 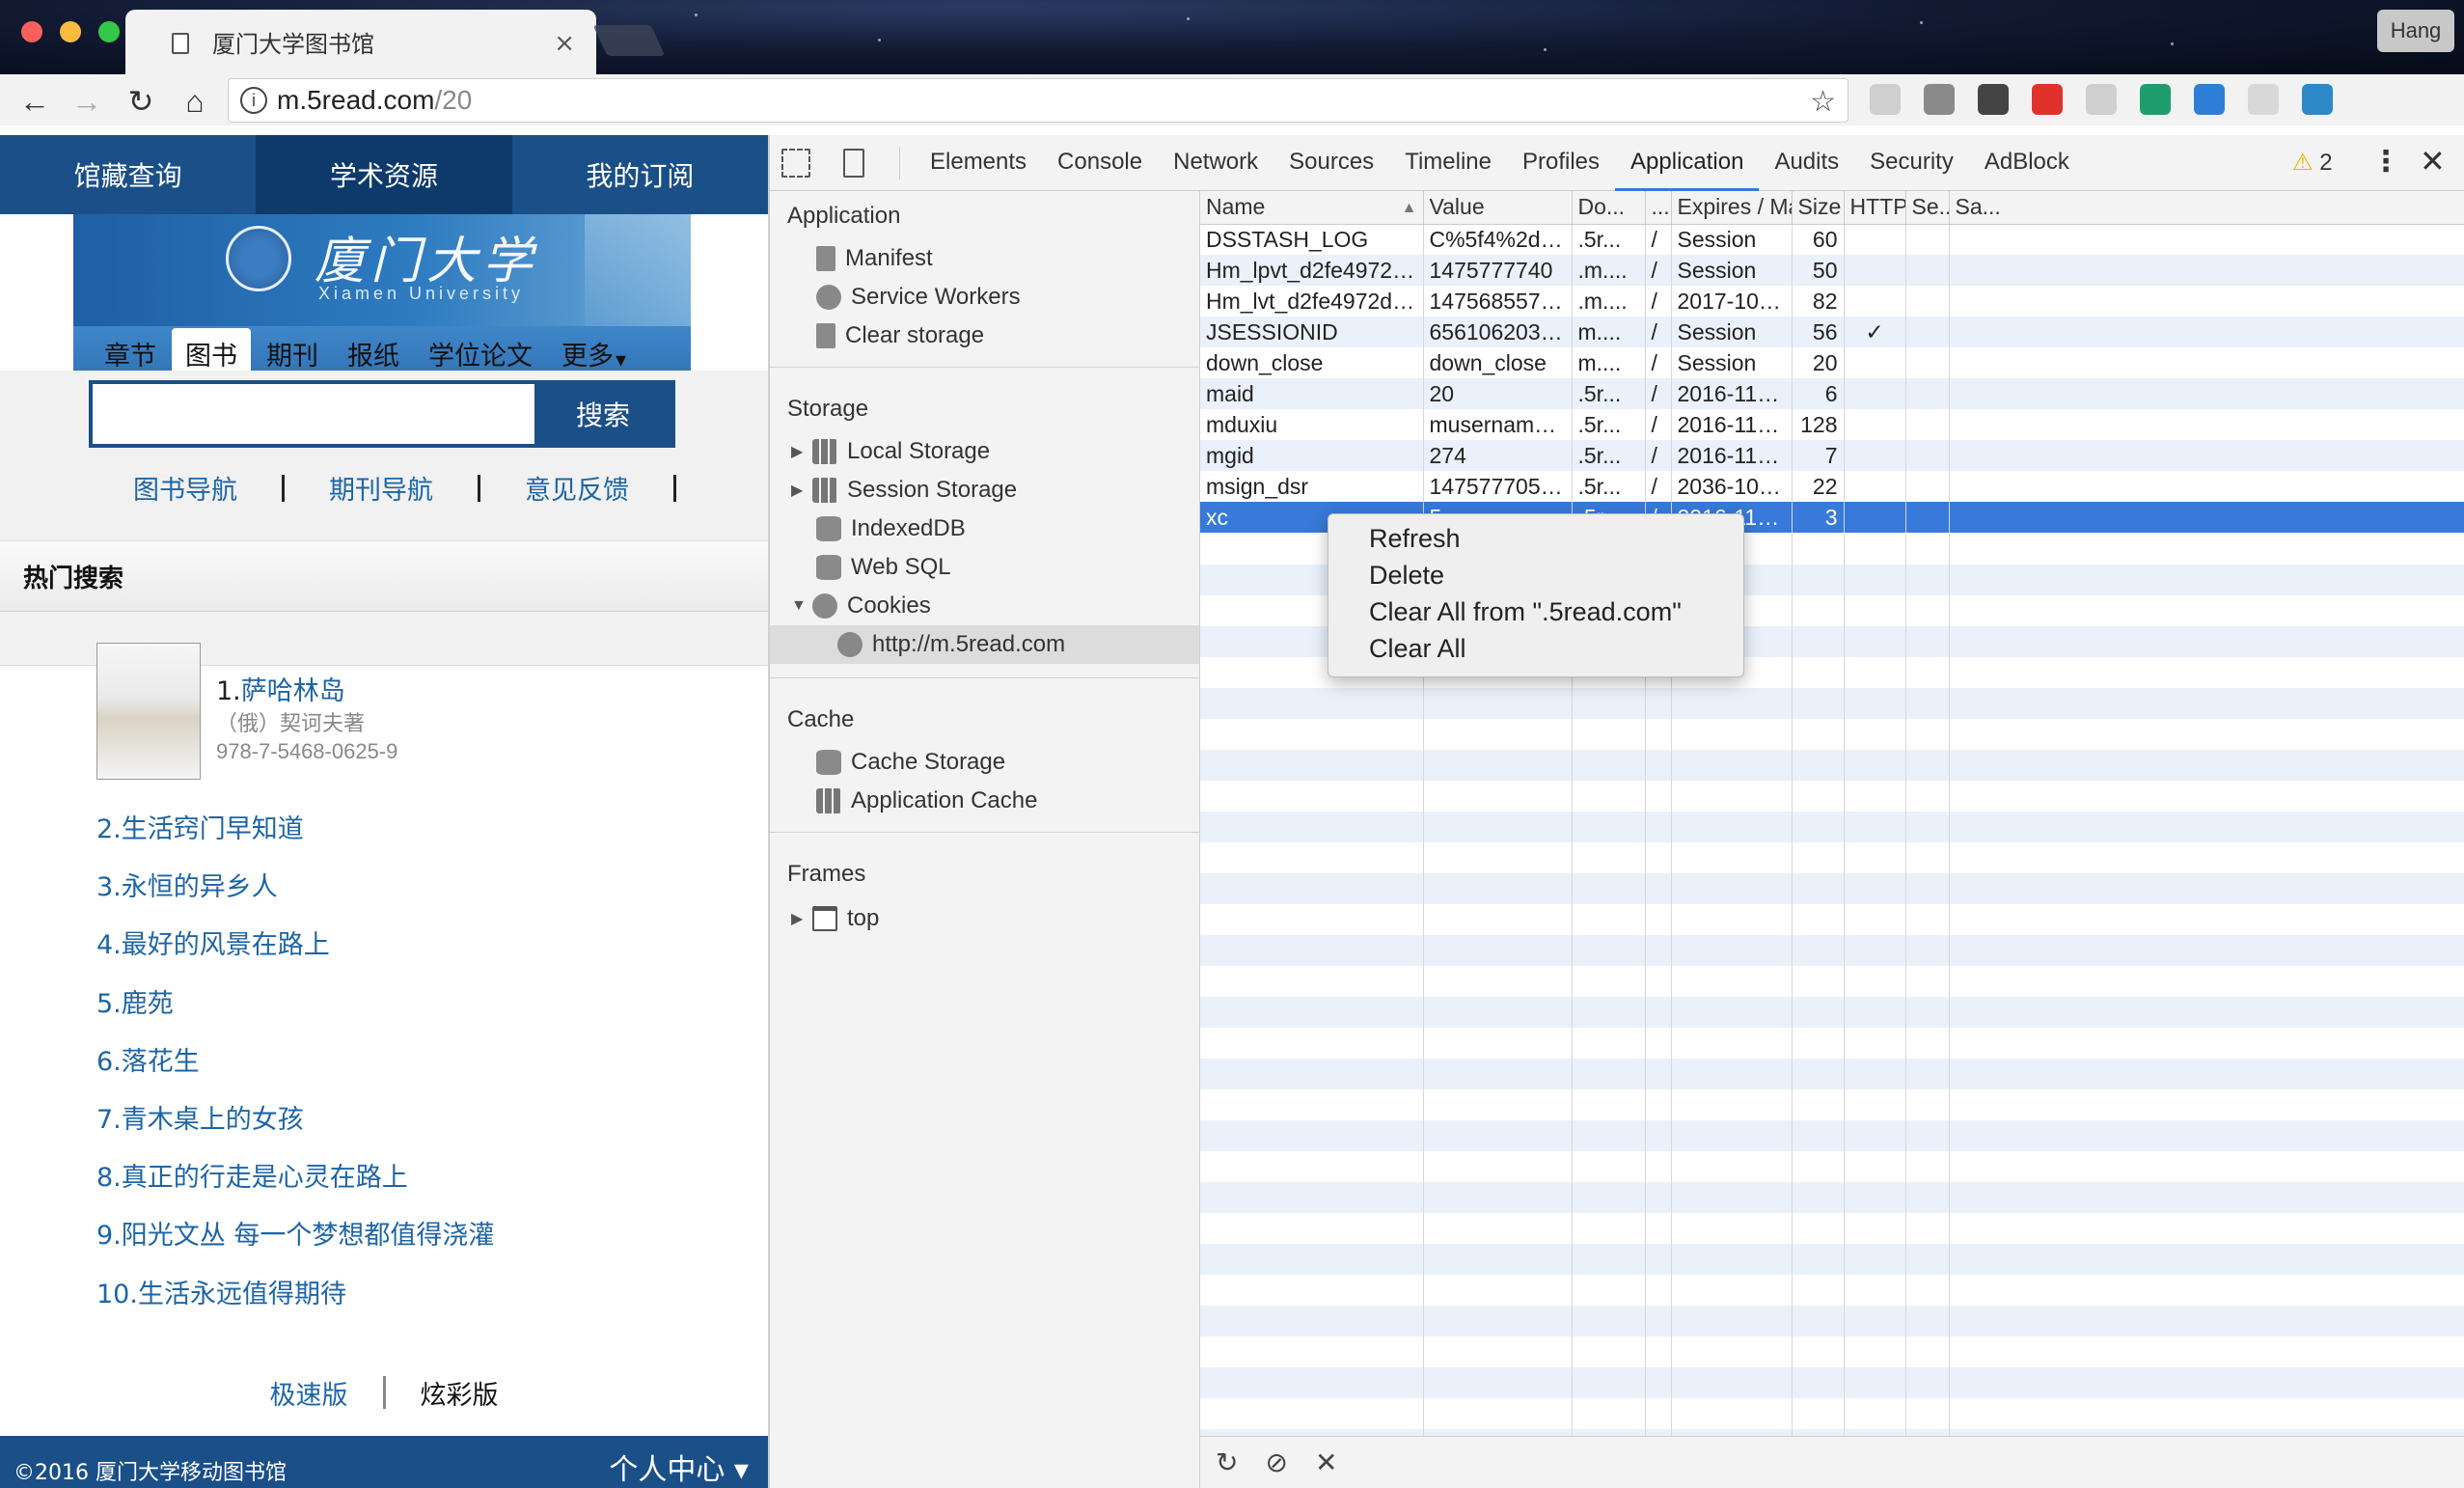 I want to click on tab-timeline: Timeline, so click(x=1448, y=163).